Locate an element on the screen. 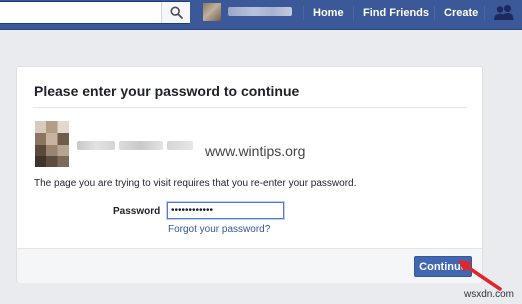 The image size is (522, 304). title-divider is located at coordinates (250, 107).